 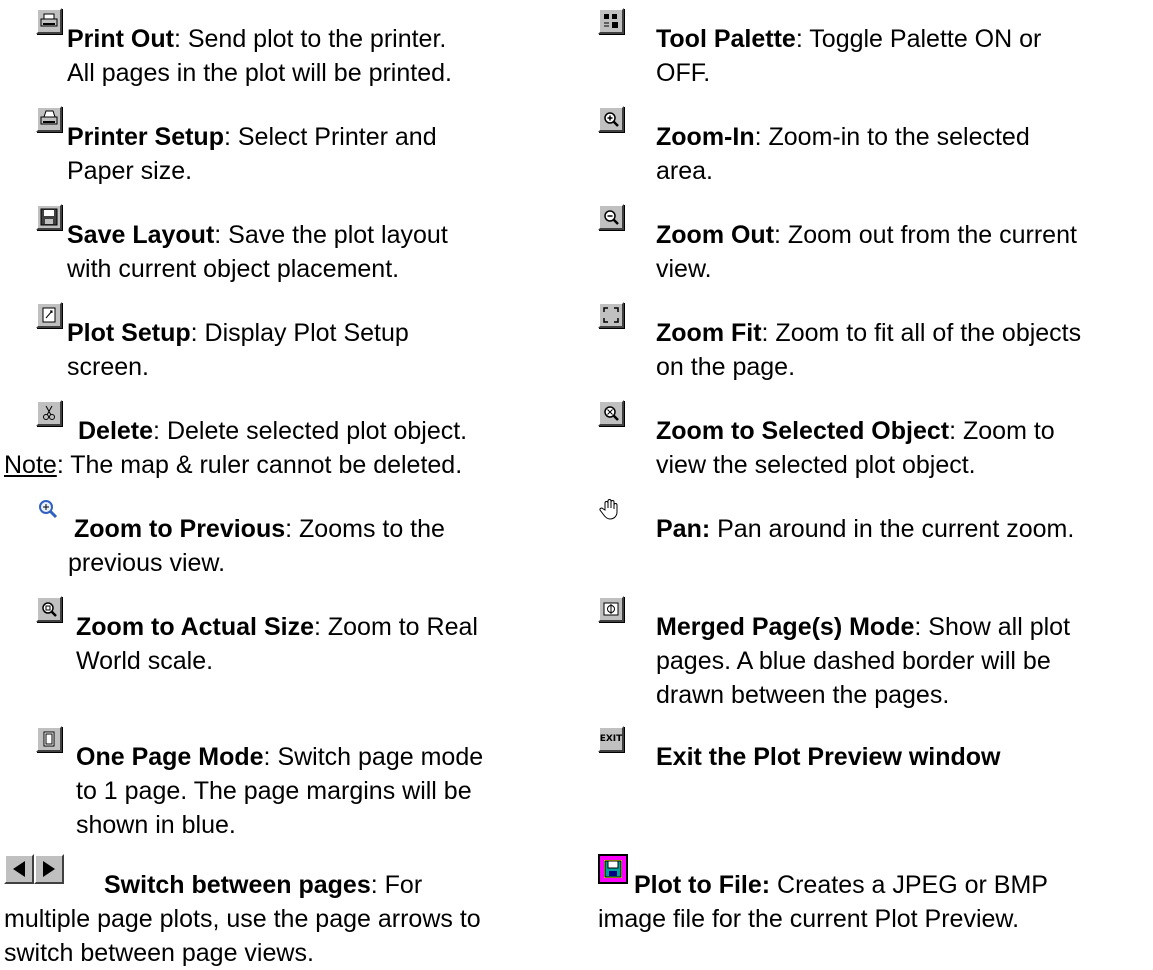 I want to click on entry-desc: Pan around in the current zoom., so click(x=892, y=529).